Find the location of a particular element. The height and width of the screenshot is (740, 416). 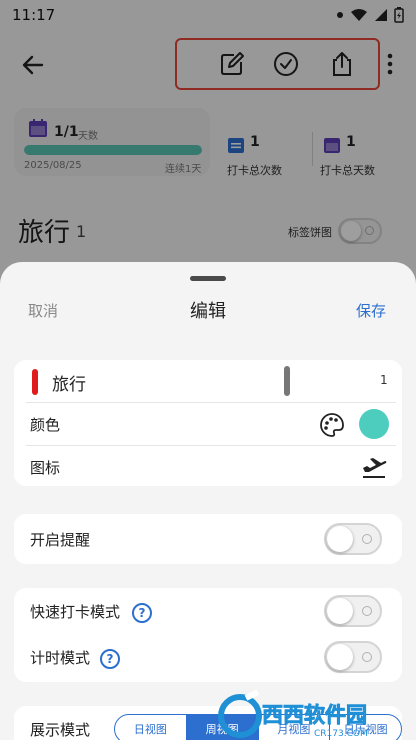

timer-mode-toggle is located at coordinates (353, 657).